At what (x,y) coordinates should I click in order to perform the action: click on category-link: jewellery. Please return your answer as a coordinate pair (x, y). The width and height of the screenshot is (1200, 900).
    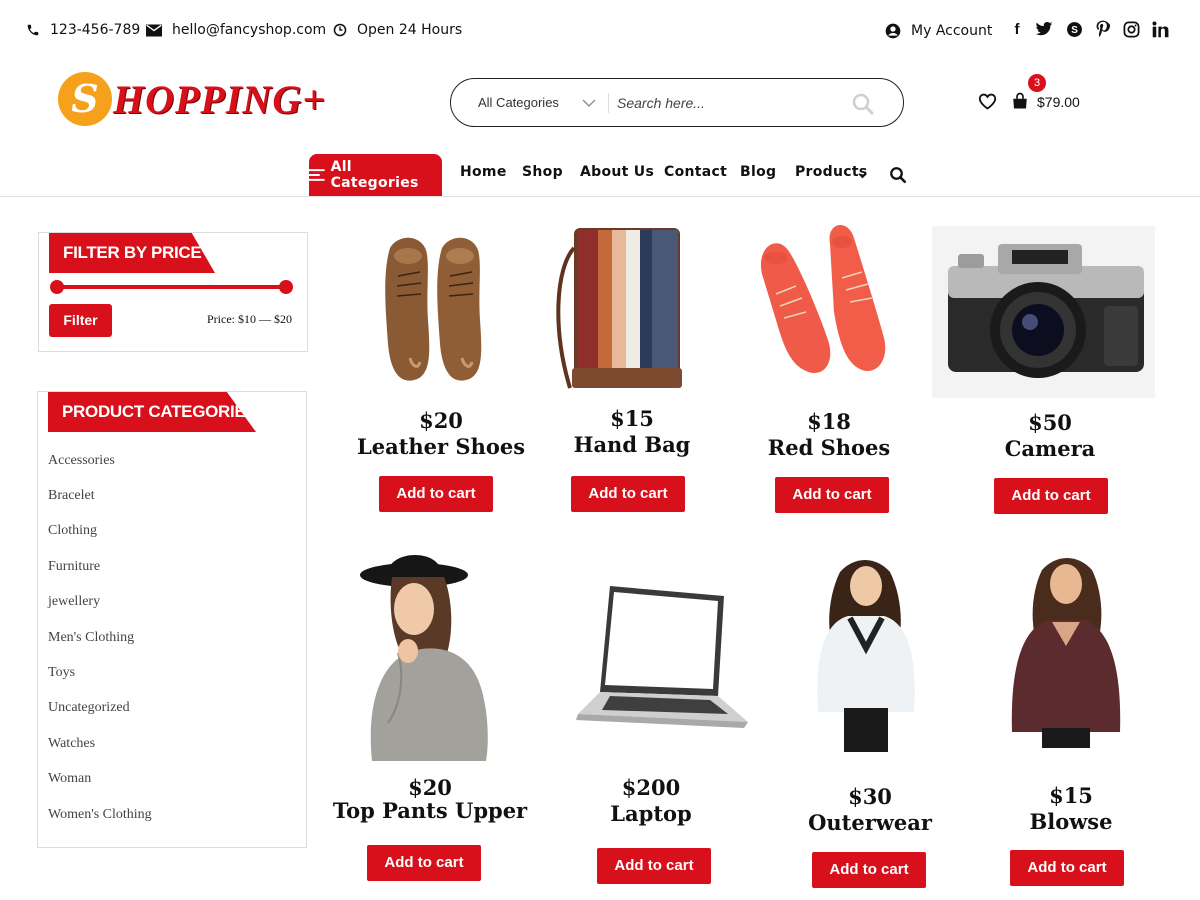
    Looking at the image, I should click on (74, 602).